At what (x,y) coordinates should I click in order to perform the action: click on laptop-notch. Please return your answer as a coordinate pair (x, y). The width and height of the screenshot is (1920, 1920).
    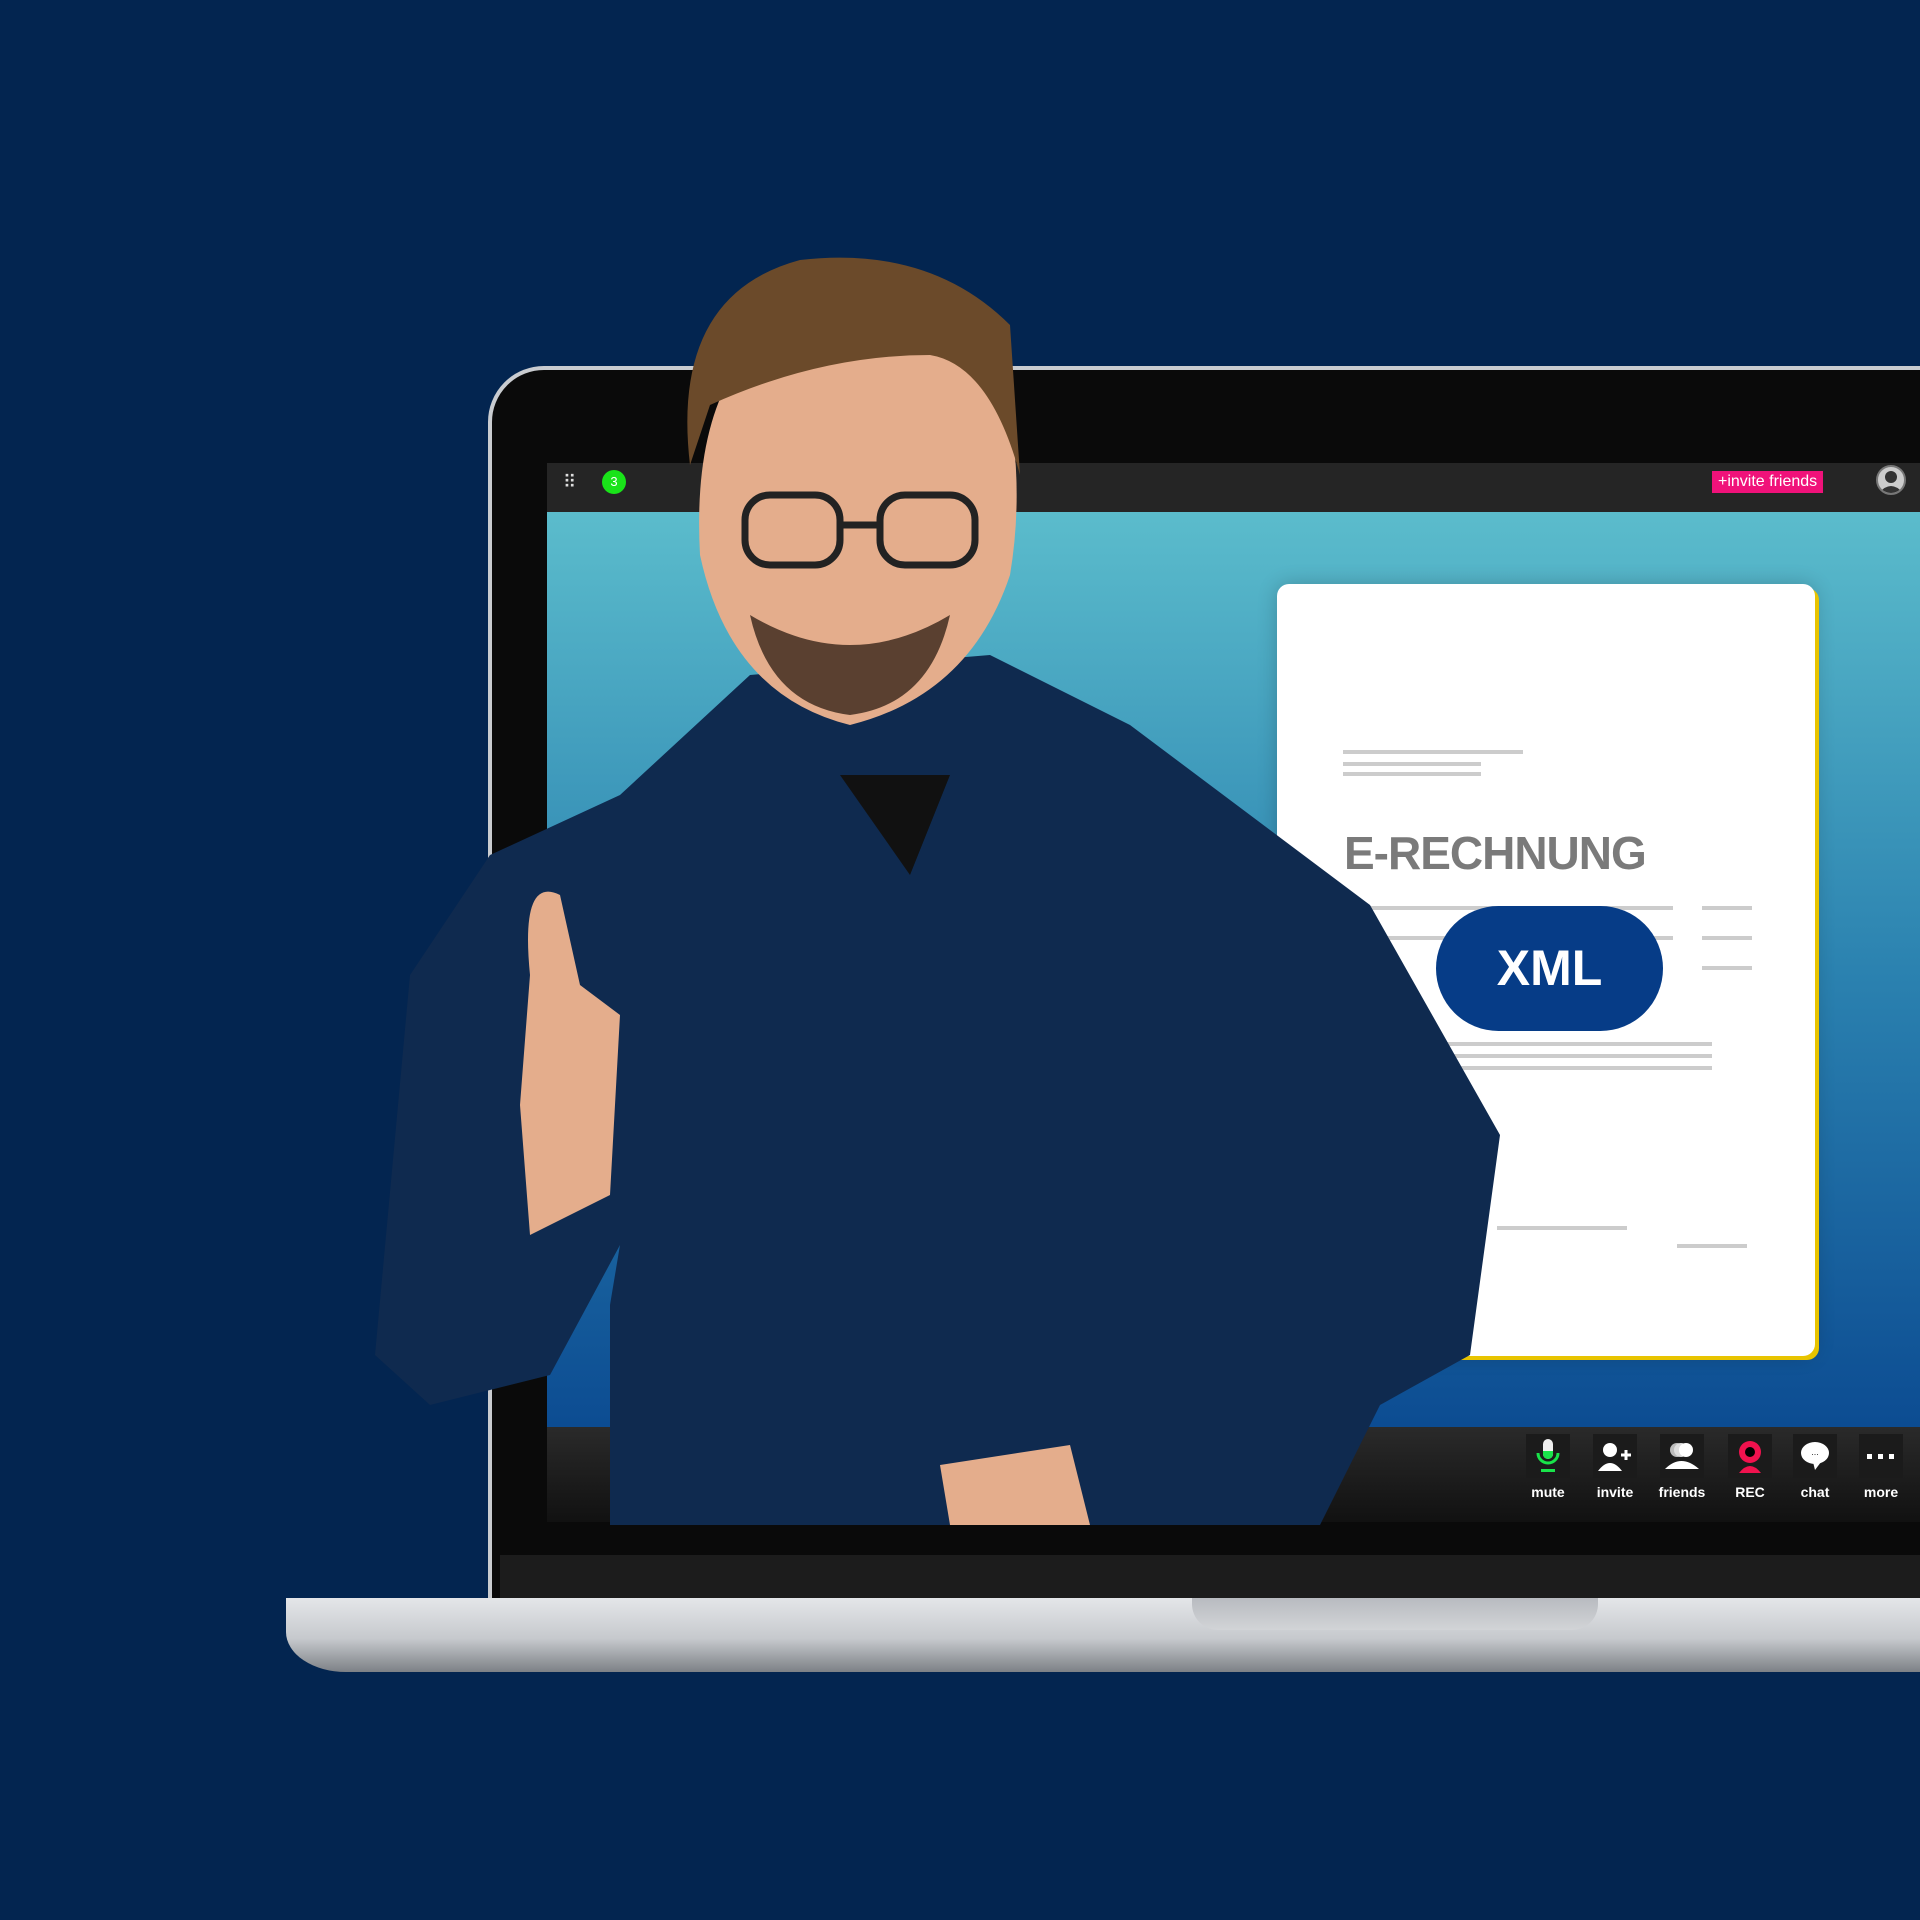
    Looking at the image, I should click on (1395, 1614).